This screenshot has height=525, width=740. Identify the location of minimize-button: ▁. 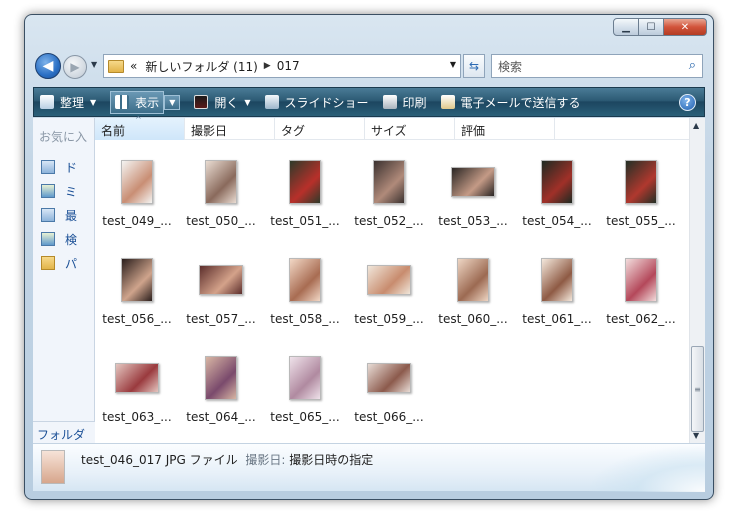
(626, 27).